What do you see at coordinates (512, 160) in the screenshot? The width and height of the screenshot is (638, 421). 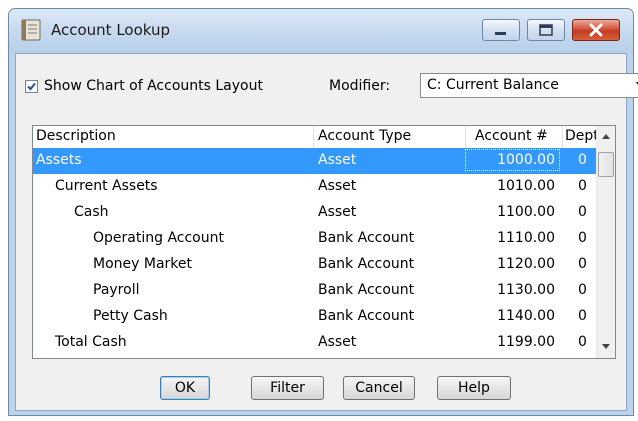 I see `focus-cell-outline` at bounding box center [512, 160].